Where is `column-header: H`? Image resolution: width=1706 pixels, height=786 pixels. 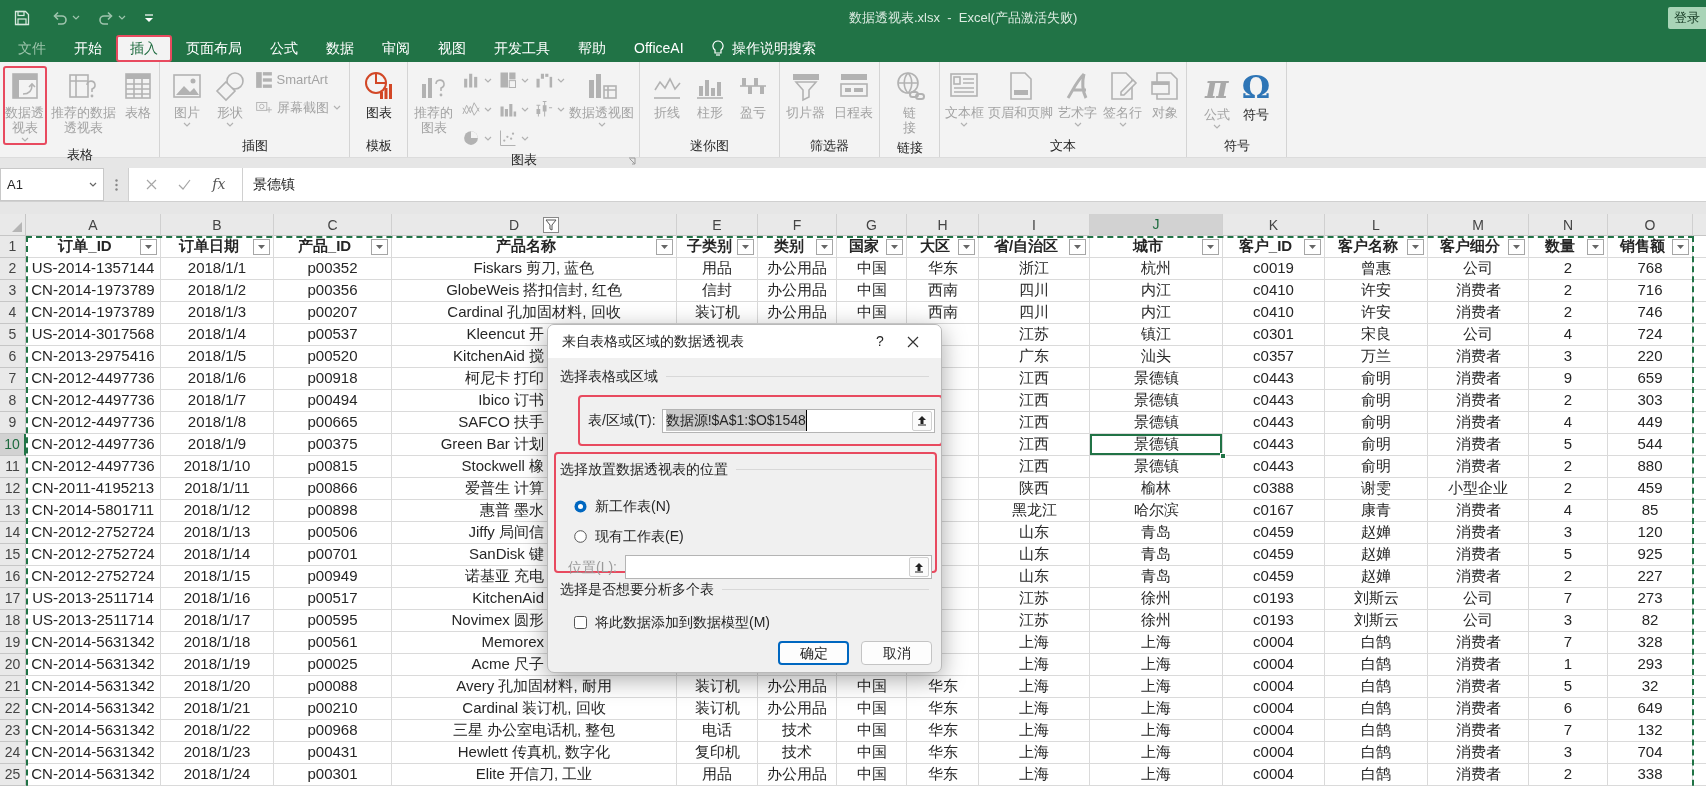
column-header: H is located at coordinates (943, 225).